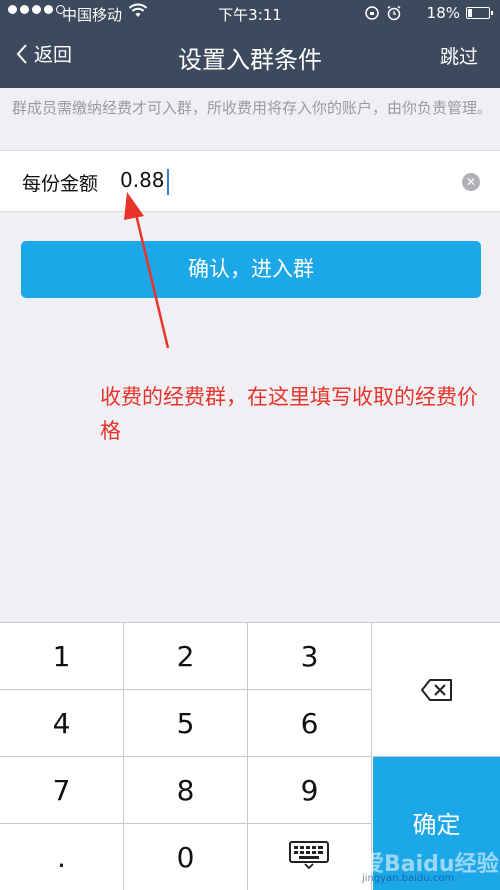  I want to click on keyboard-icon, so click(309, 855).